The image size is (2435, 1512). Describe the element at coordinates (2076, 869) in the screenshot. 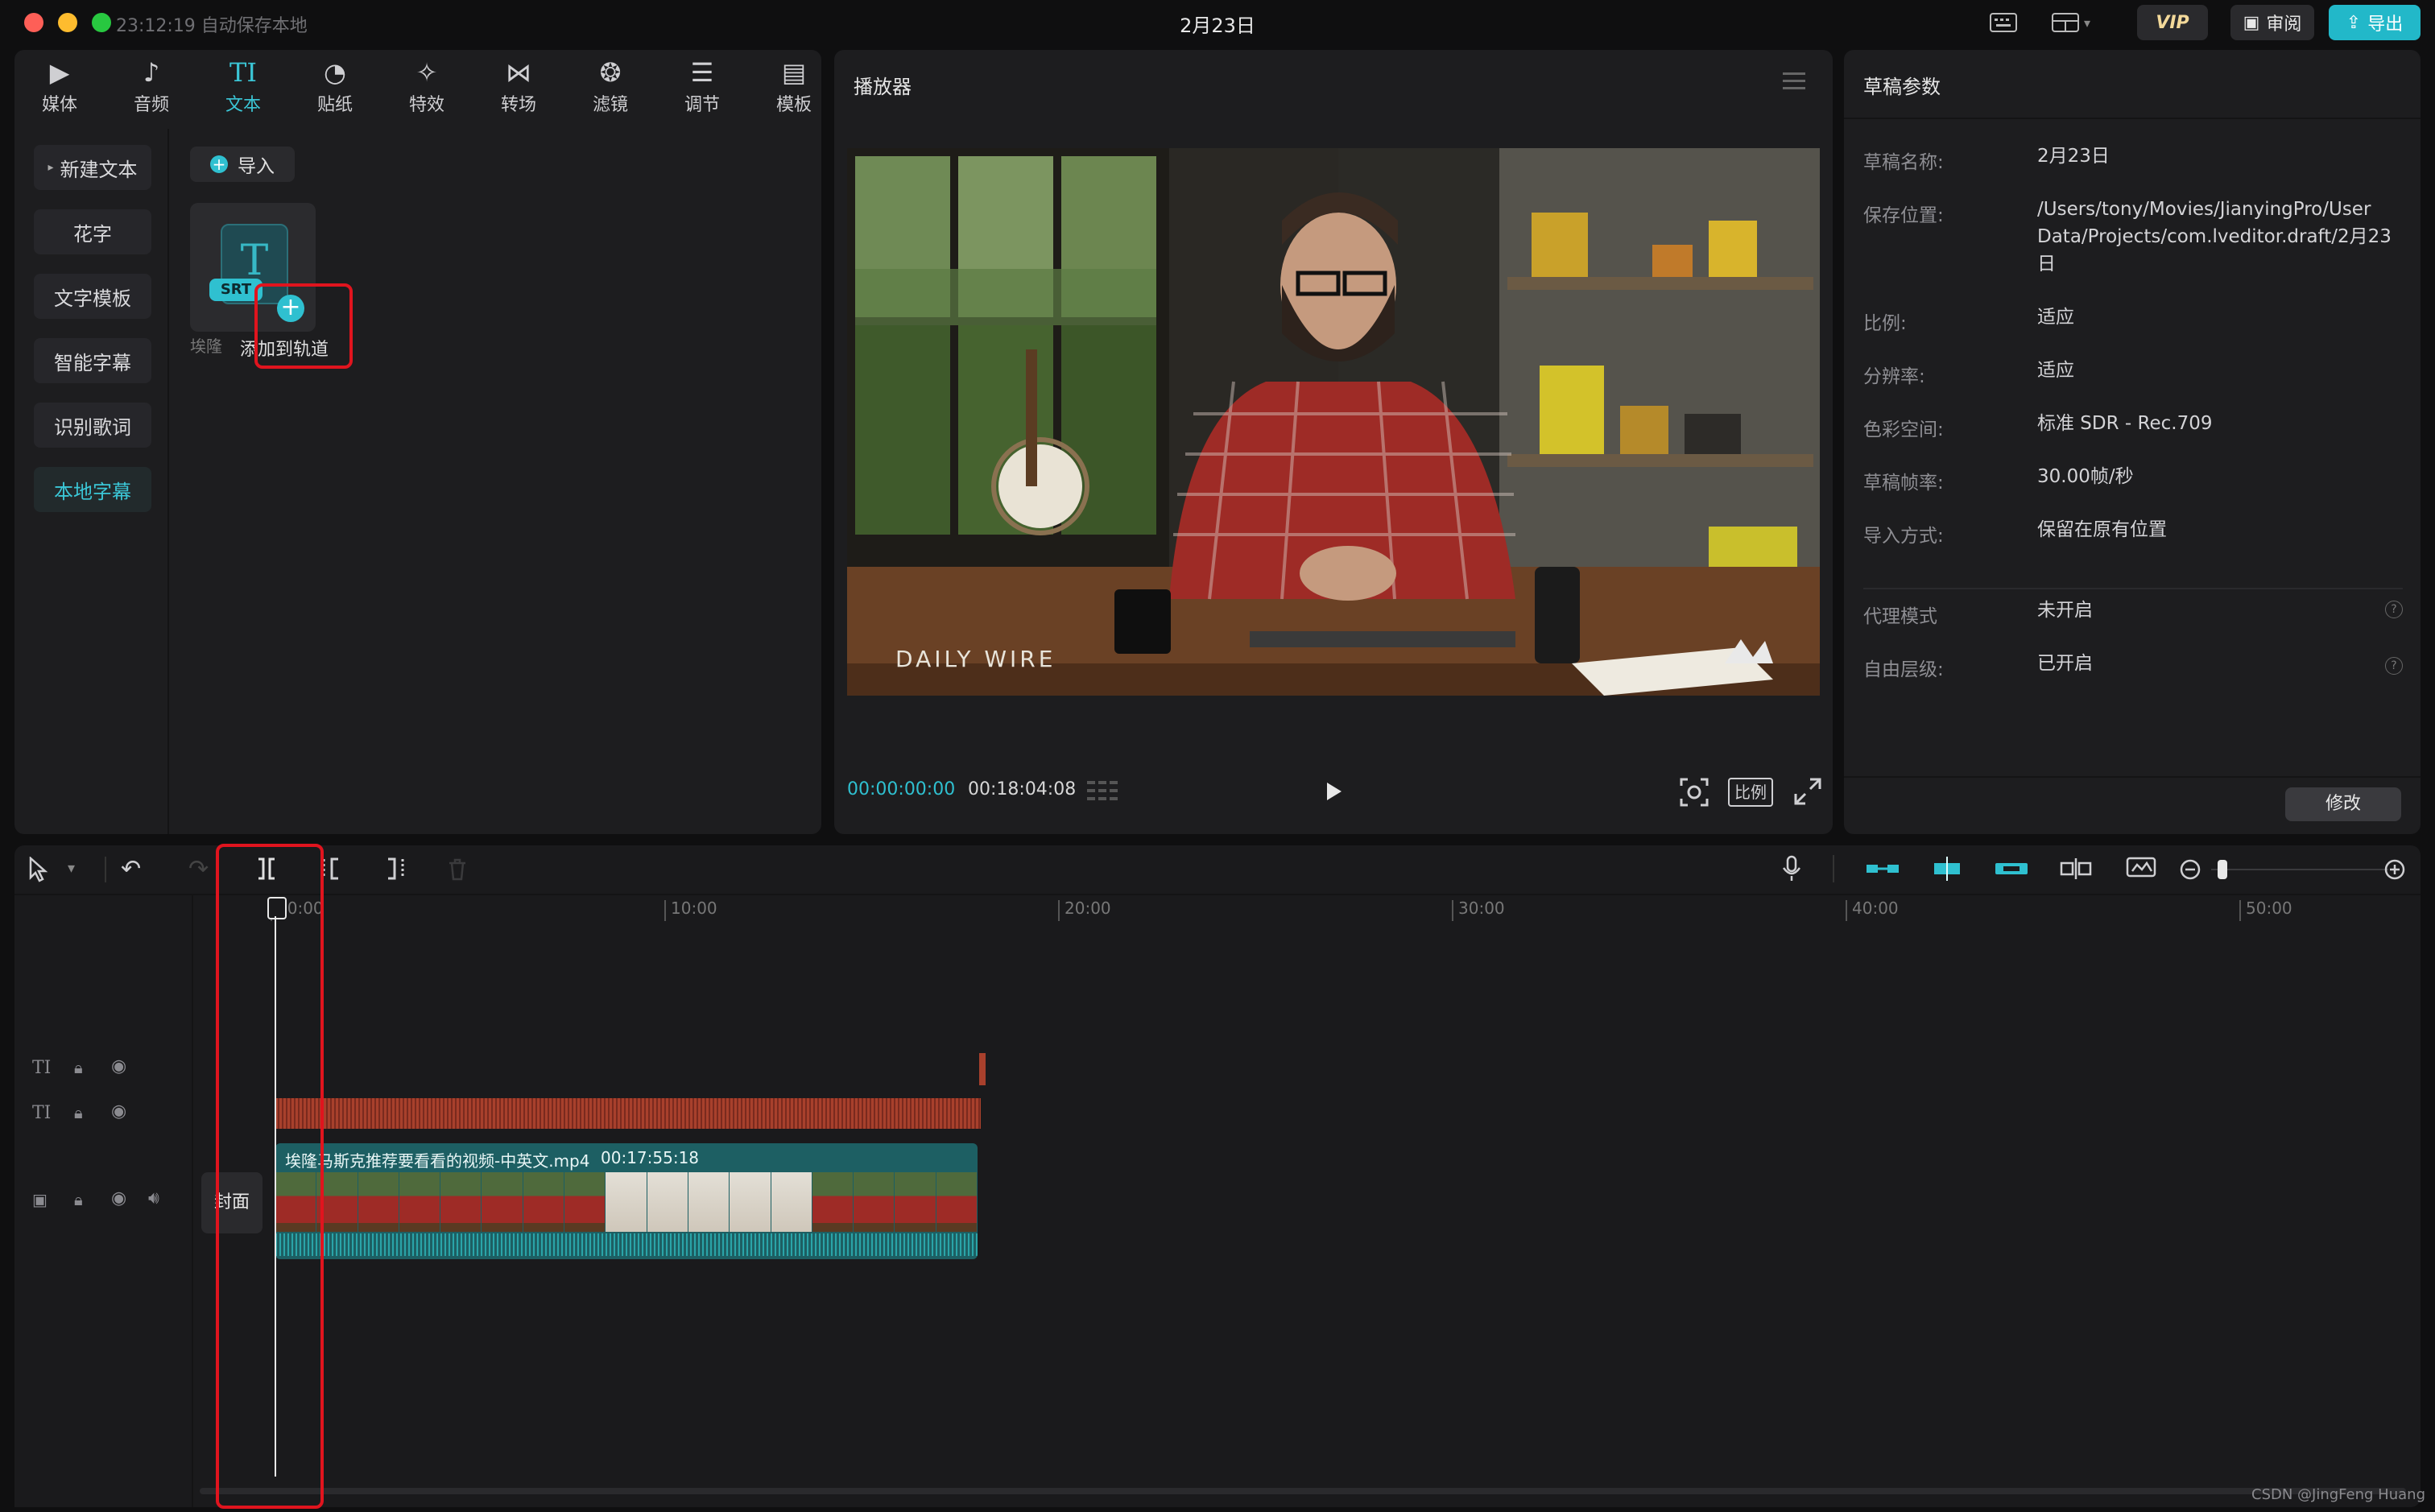

I see `preview-axis-icon` at that location.